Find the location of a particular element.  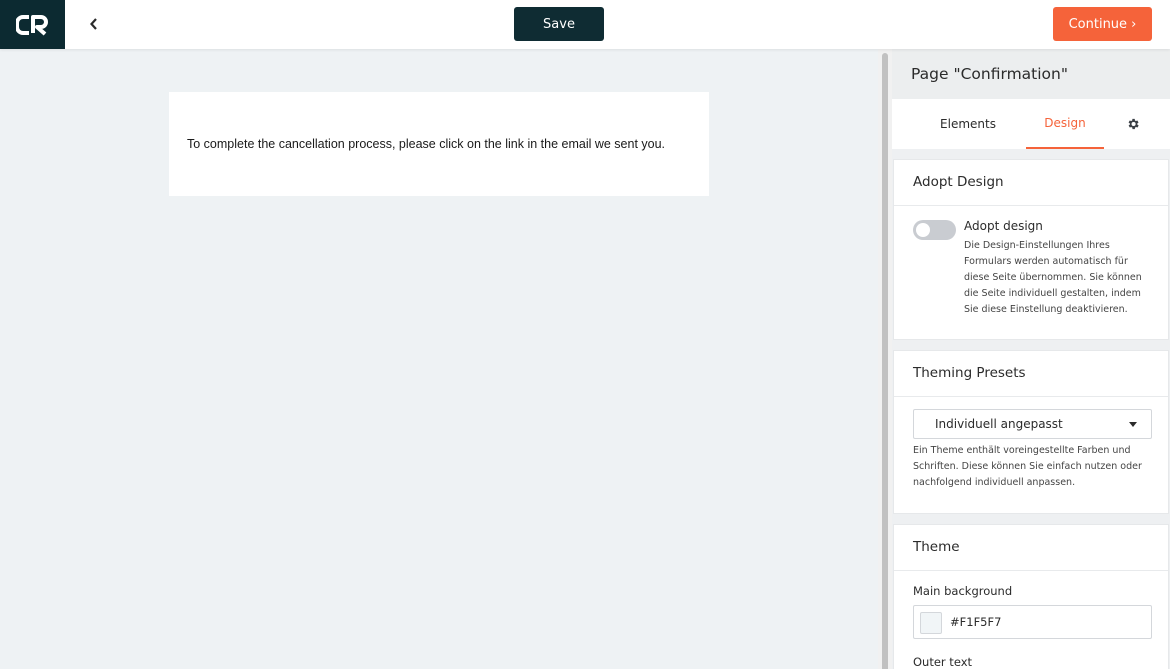

scrollbar-thumb is located at coordinates (885, 361).